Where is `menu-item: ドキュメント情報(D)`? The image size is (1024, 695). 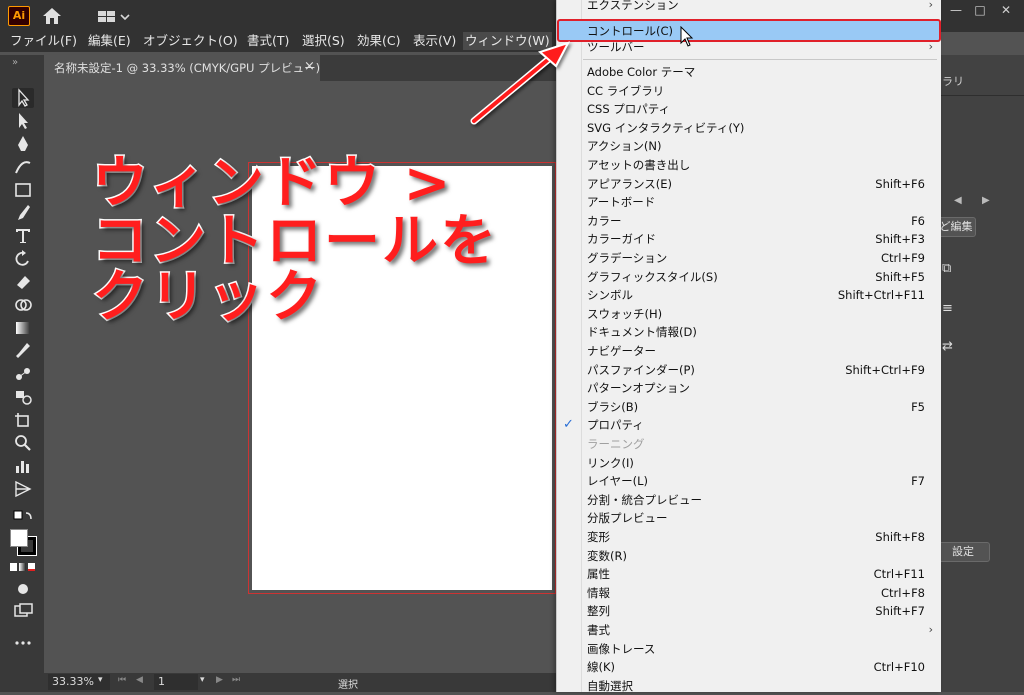 menu-item: ドキュメント情報(D) is located at coordinates (749, 332).